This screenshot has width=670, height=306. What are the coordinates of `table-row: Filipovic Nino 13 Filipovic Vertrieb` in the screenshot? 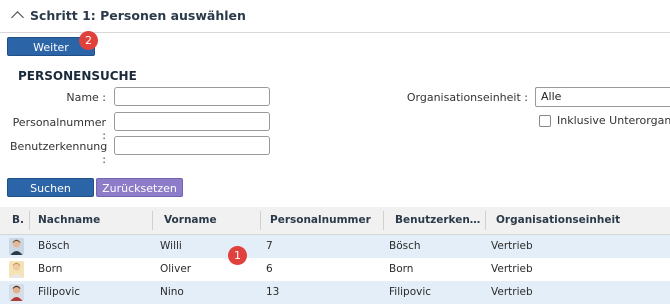 It's located at (335, 292).